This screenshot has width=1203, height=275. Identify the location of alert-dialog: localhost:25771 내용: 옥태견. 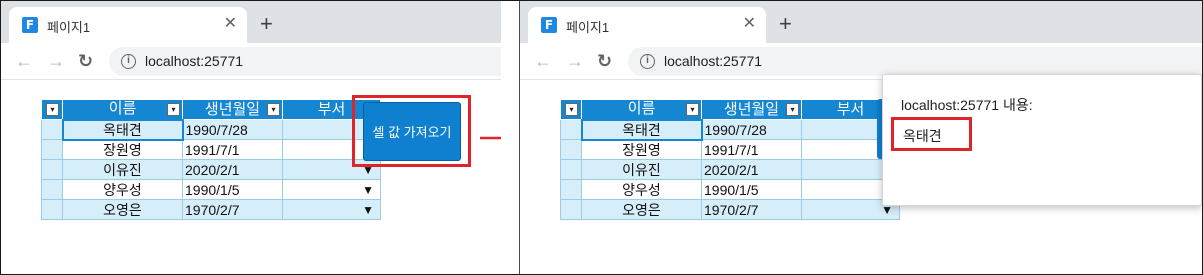
(1042, 140).